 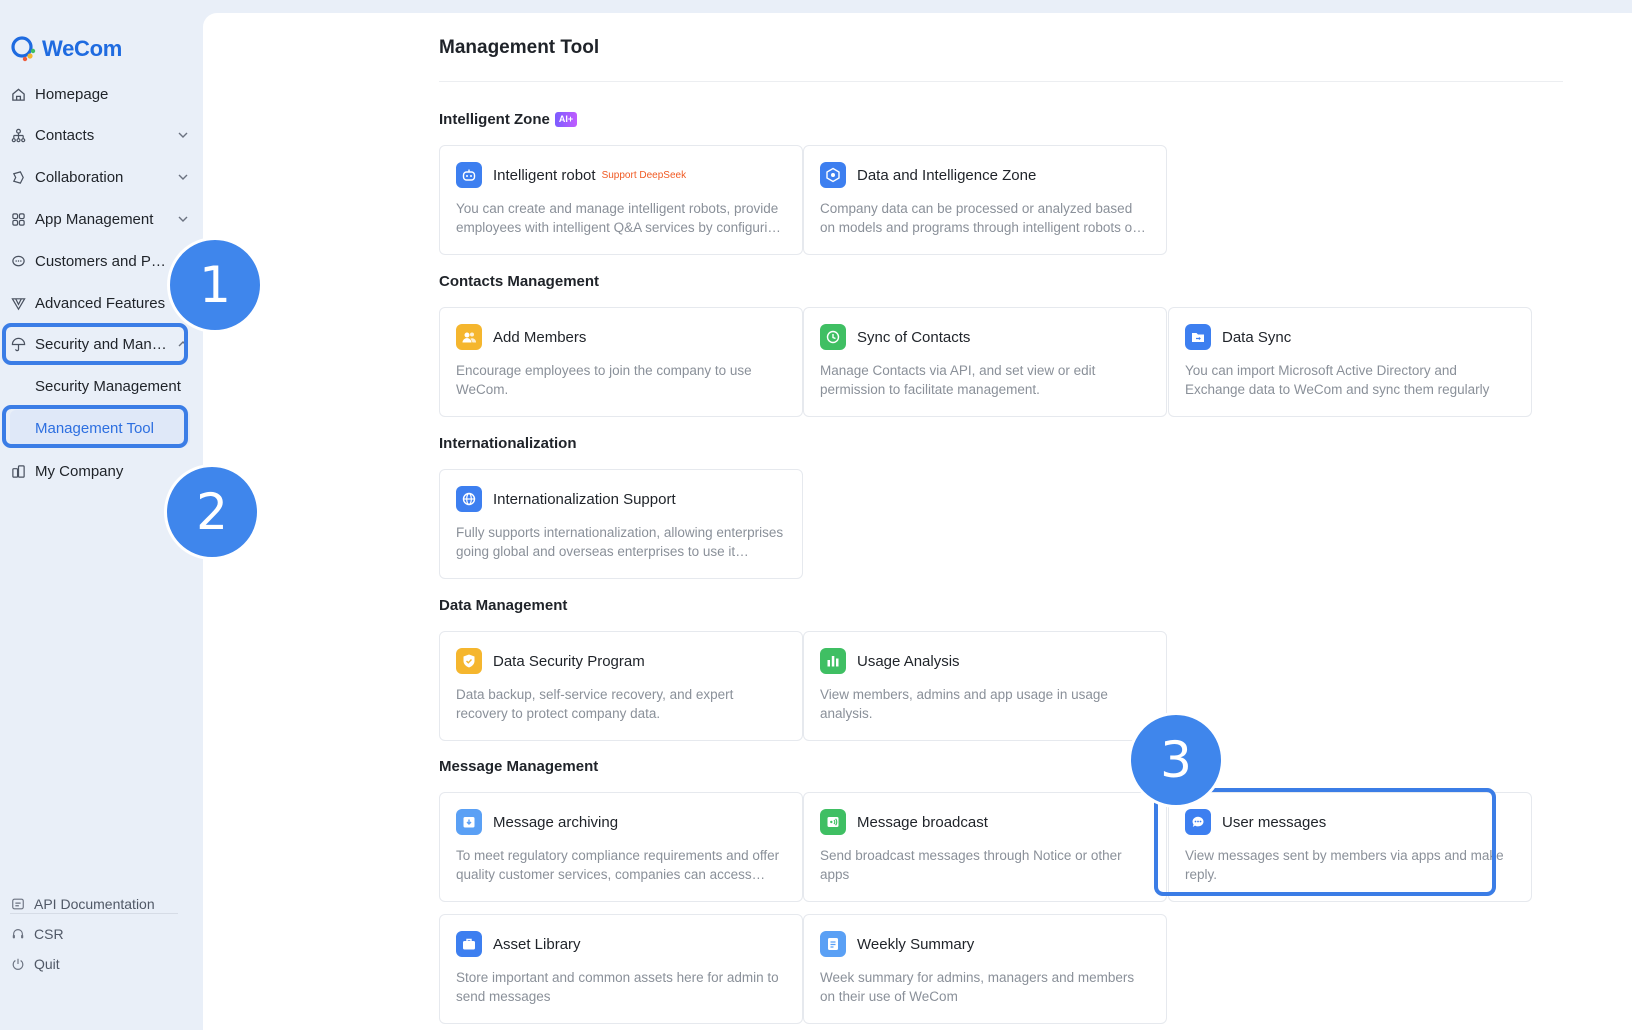 What do you see at coordinates (18, 303) in the screenshot?
I see `vector-icon` at bounding box center [18, 303].